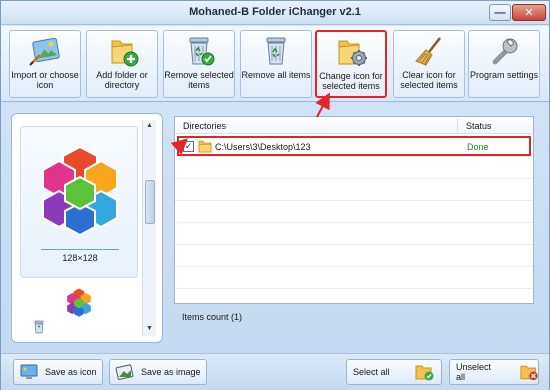 This screenshot has height=390, width=550. I want to click on recycle-bin-check-icon, so click(202, 51).